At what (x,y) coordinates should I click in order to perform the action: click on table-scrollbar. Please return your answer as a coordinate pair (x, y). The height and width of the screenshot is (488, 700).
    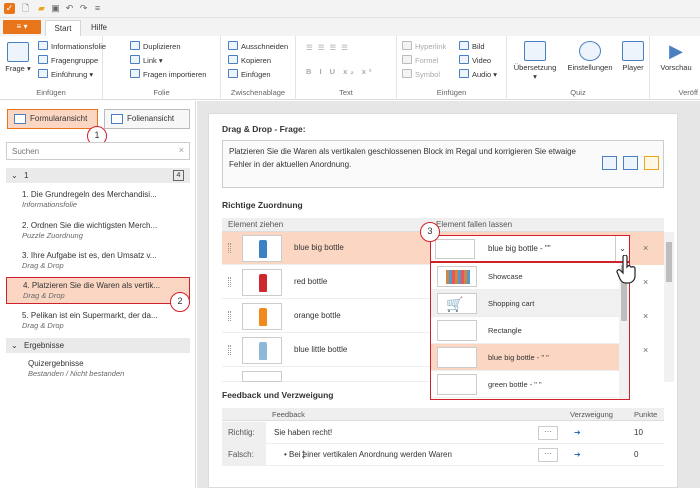
    Looking at the image, I should click on (669, 307).